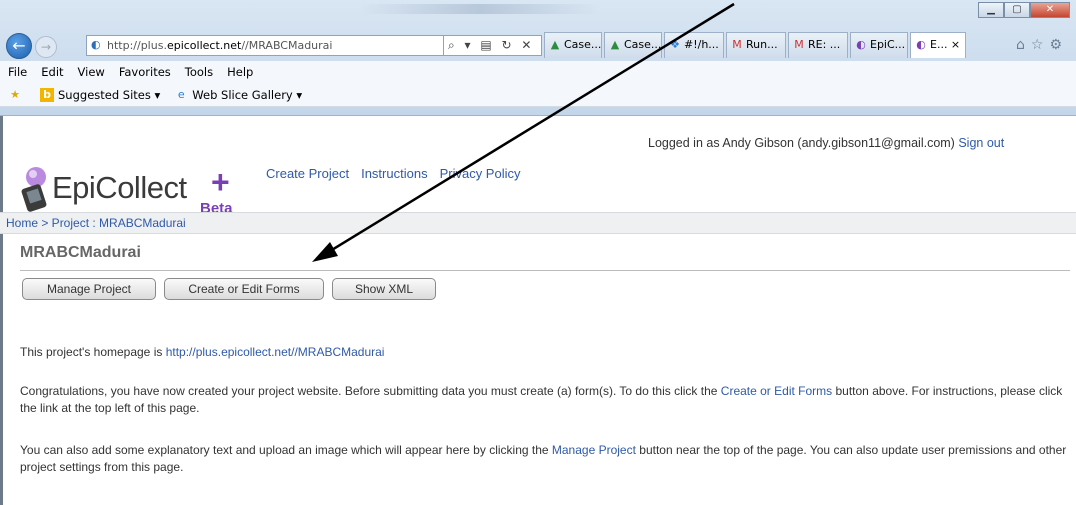 The height and width of the screenshot is (505, 1076). What do you see at coordinates (307, 173) in the screenshot?
I see `create-project-link: Create Project` at bounding box center [307, 173].